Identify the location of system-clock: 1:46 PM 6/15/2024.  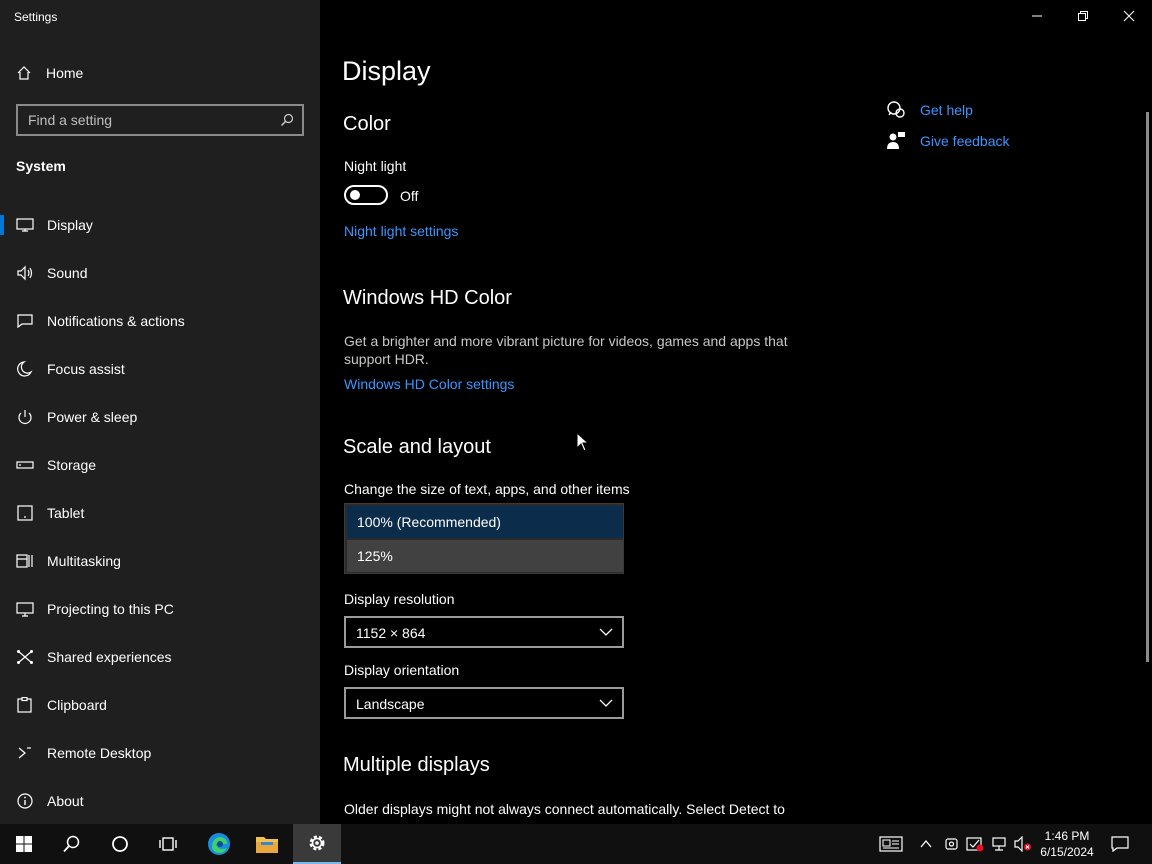
(1067, 844).